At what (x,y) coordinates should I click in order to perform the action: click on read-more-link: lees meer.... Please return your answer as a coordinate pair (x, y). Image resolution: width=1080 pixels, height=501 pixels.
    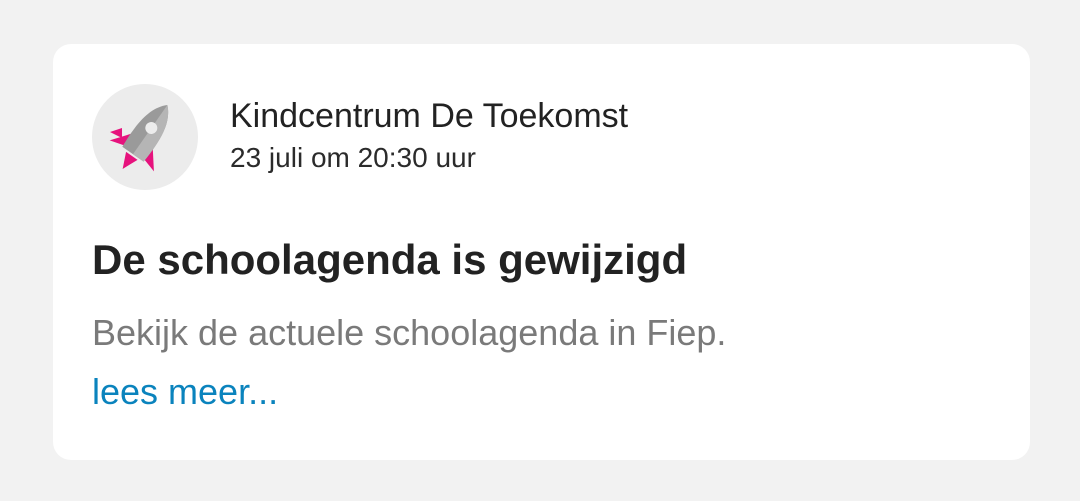
    Looking at the image, I should click on (185, 392).